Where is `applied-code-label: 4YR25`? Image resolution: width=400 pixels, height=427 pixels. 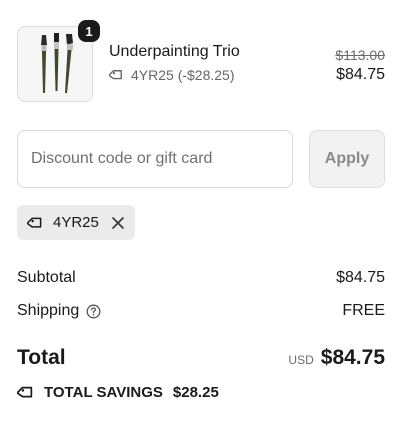 applied-code-label: 4YR25 is located at coordinates (76, 222).